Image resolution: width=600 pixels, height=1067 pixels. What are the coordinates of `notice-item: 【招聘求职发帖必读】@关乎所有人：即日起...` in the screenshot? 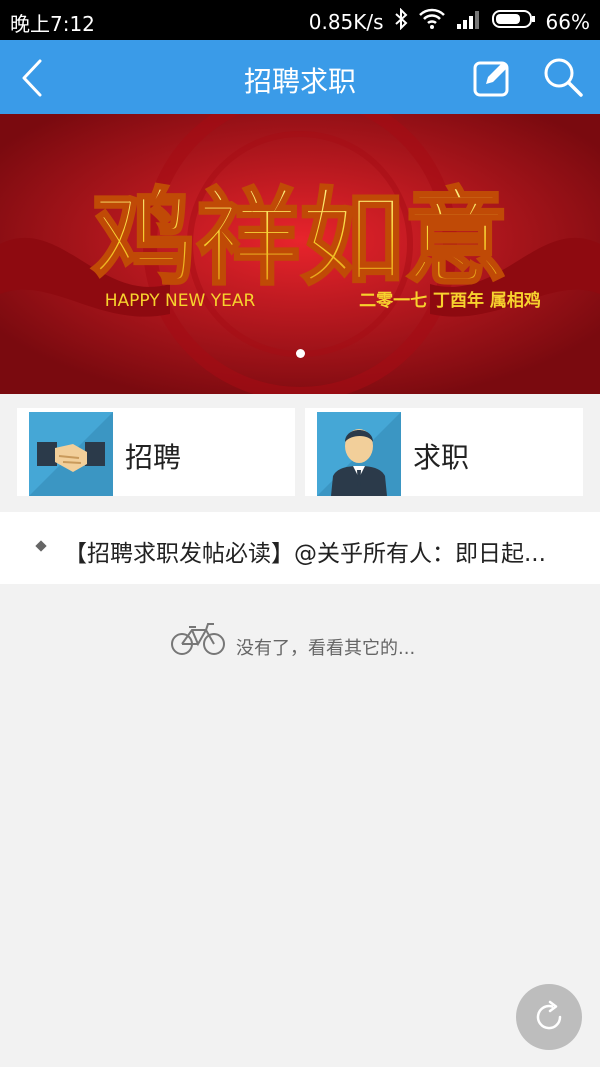 It's located at (300, 548).